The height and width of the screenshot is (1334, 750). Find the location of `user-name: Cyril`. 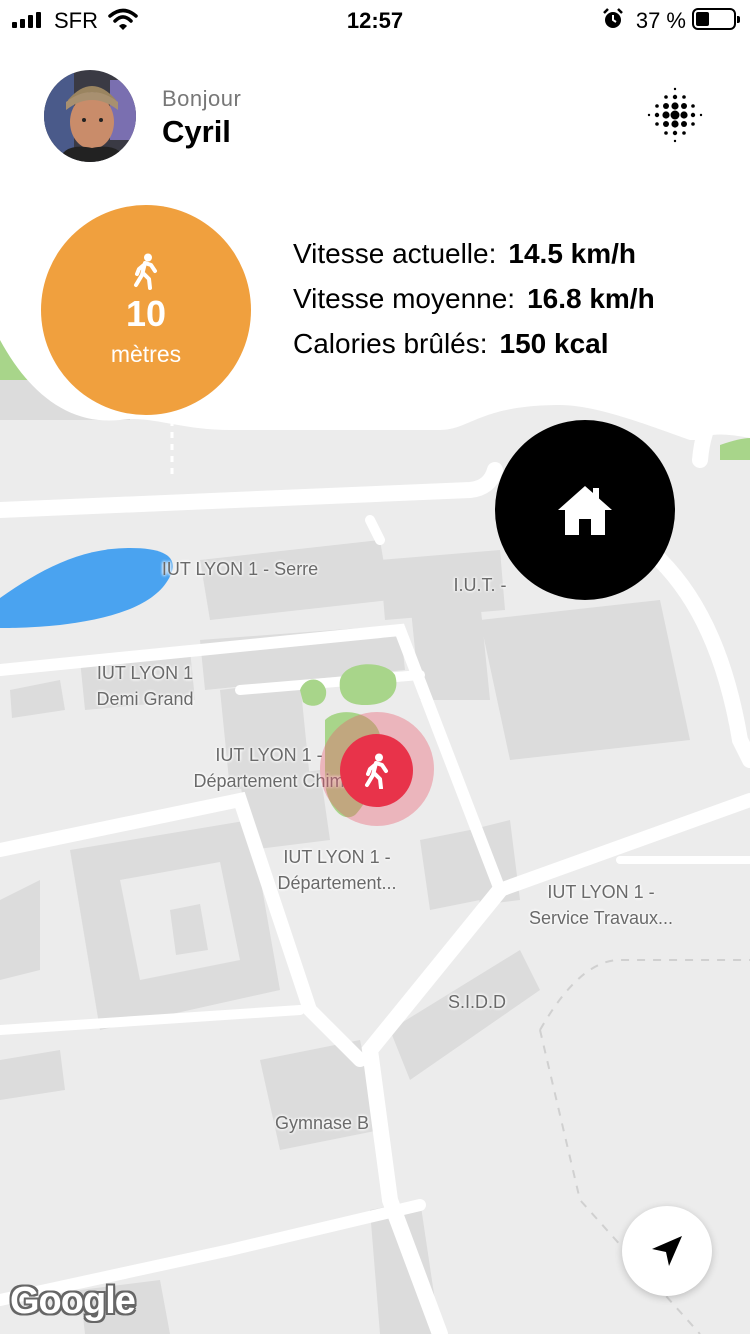

user-name: Cyril is located at coordinates (196, 131).